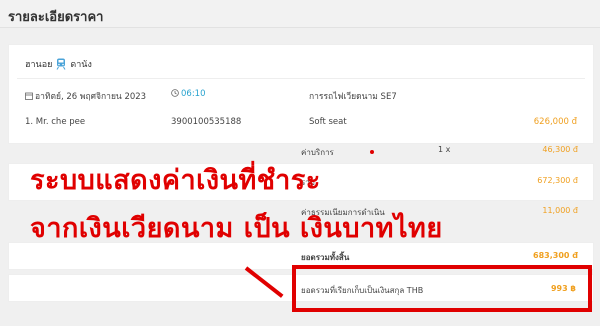 The height and width of the screenshot is (326, 600). I want to click on annotation-line-1: ระบบแสดงค่าเงินที่ชำระ, so click(175, 180).